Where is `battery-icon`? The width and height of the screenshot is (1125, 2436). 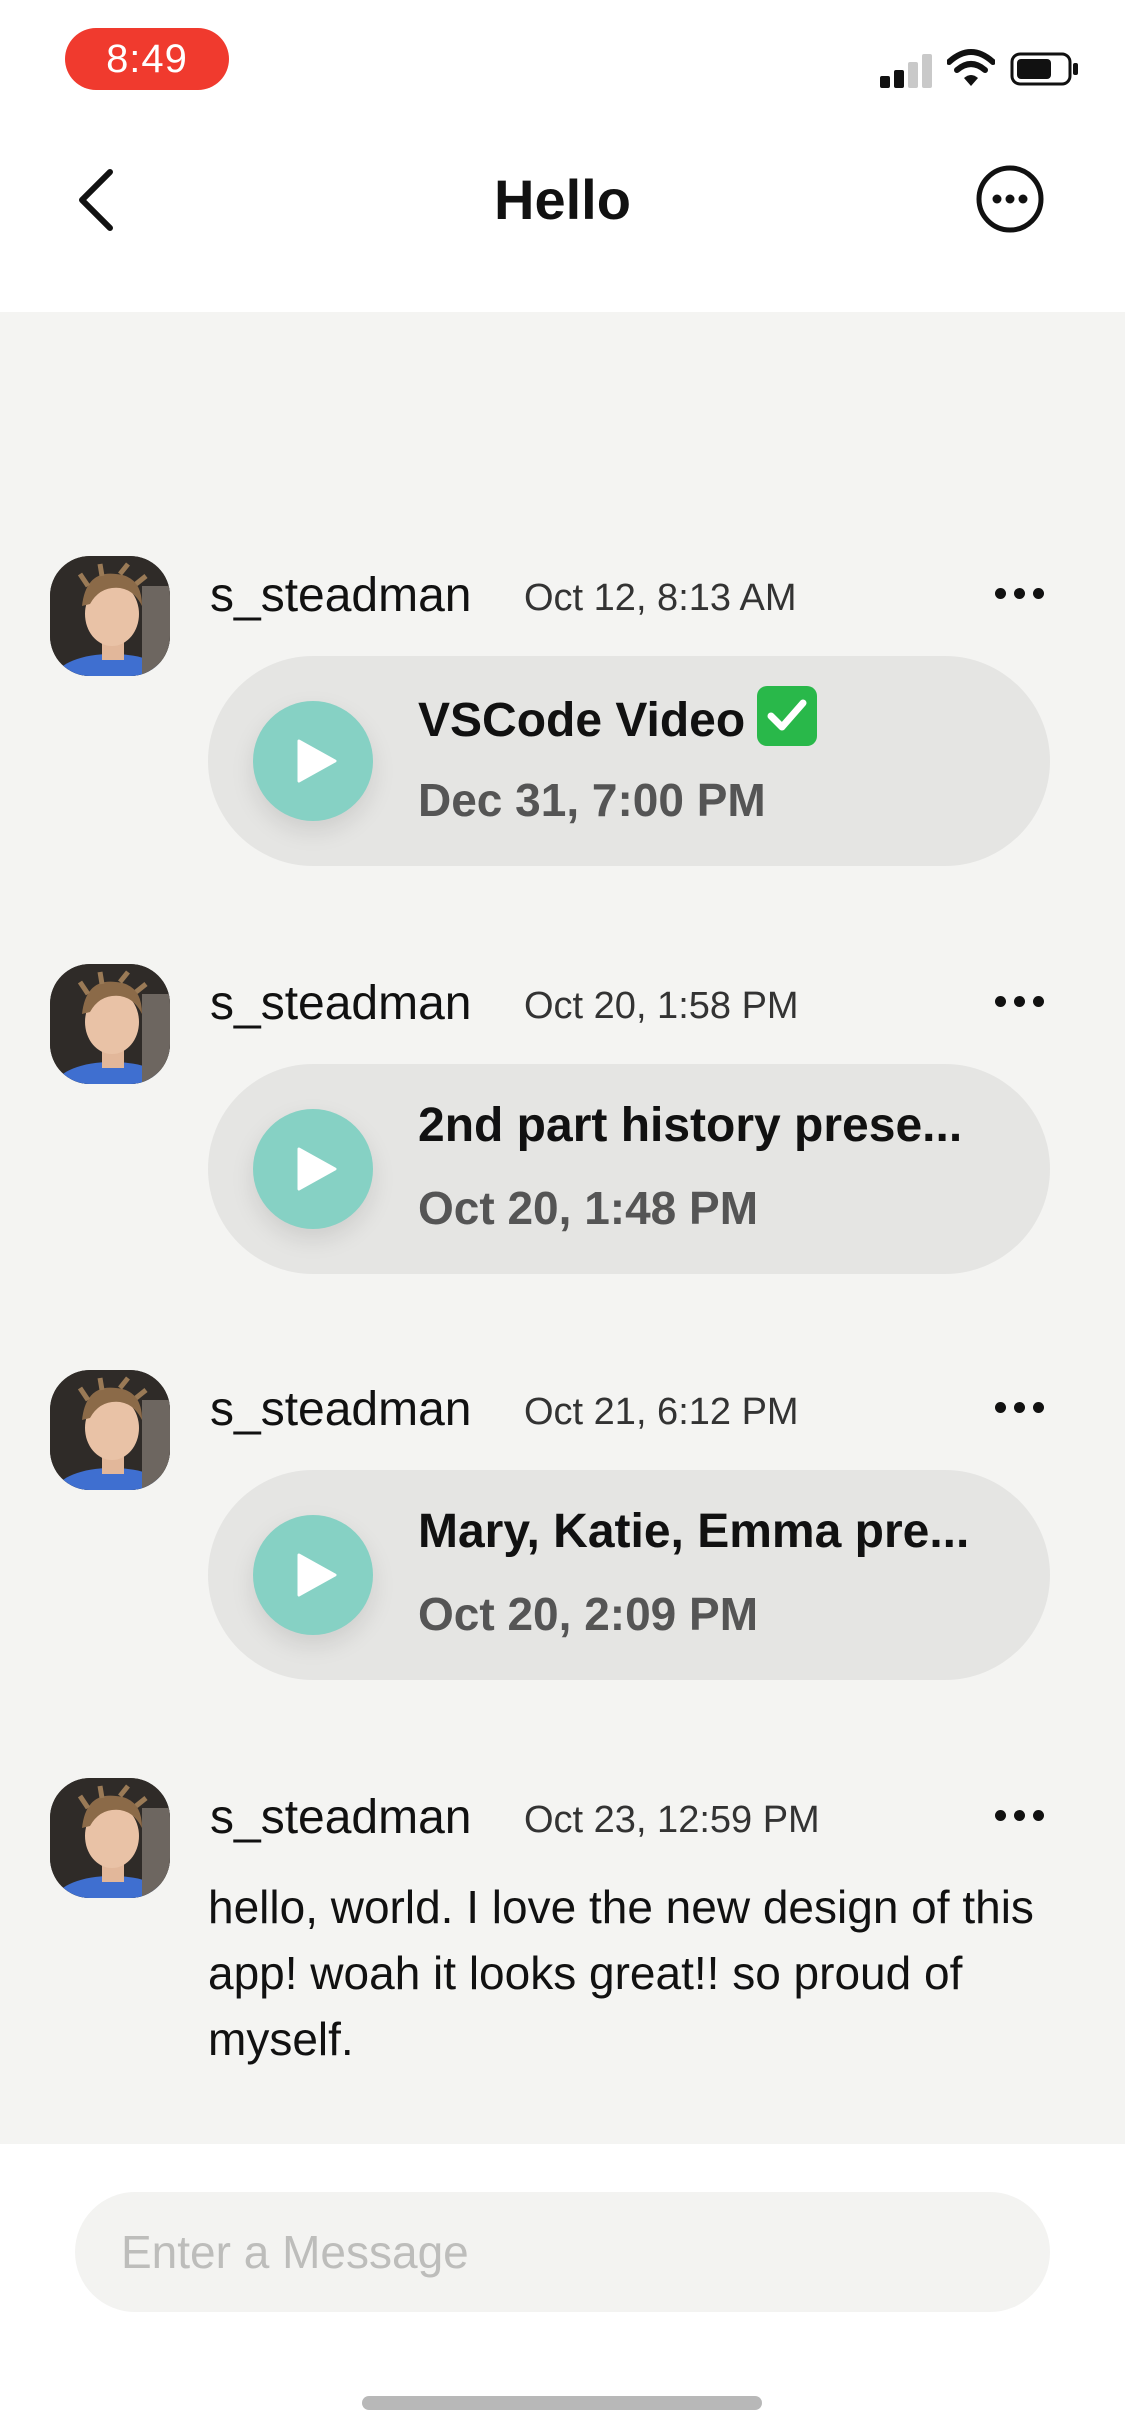
battery-icon is located at coordinates (1045, 69).